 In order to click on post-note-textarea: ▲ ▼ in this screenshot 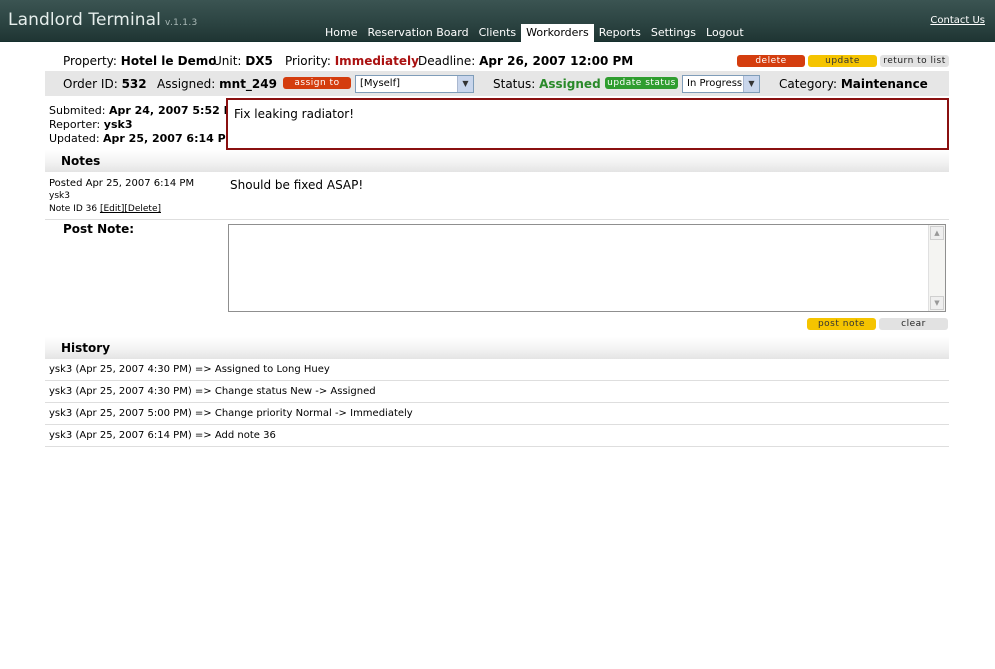, I will do `click(587, 268)`.